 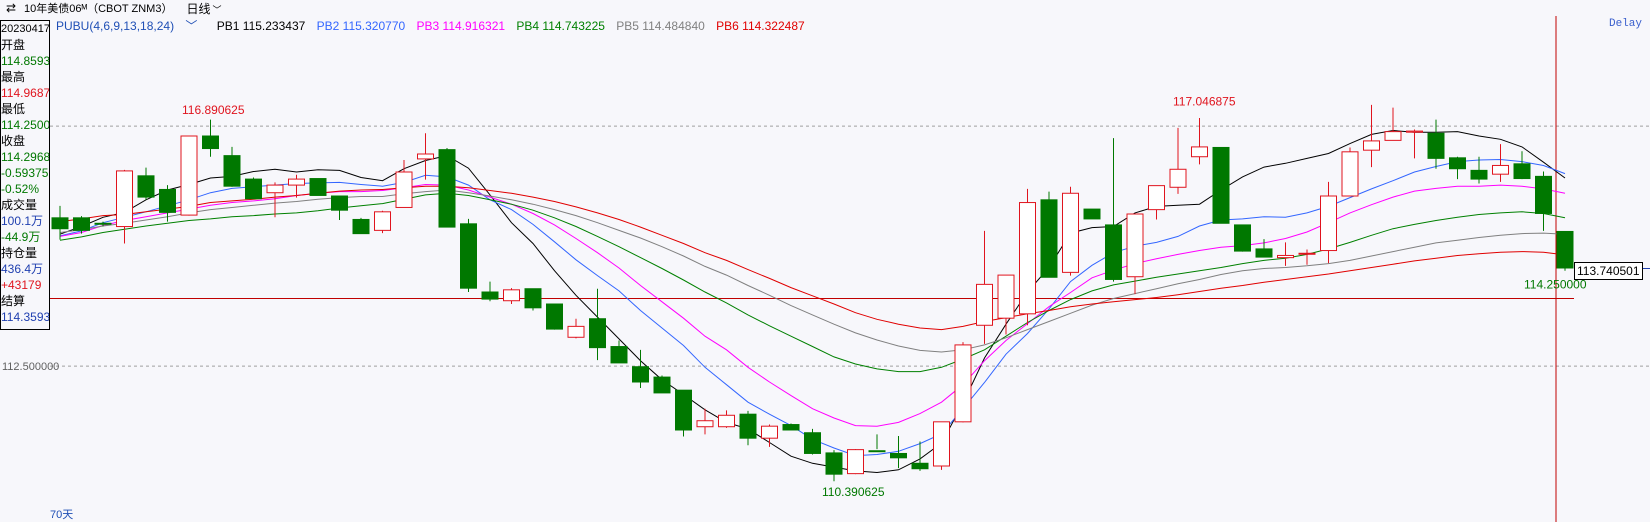 I want to click on period-selector: 日线 ﹀, so click(x=203, y=8).